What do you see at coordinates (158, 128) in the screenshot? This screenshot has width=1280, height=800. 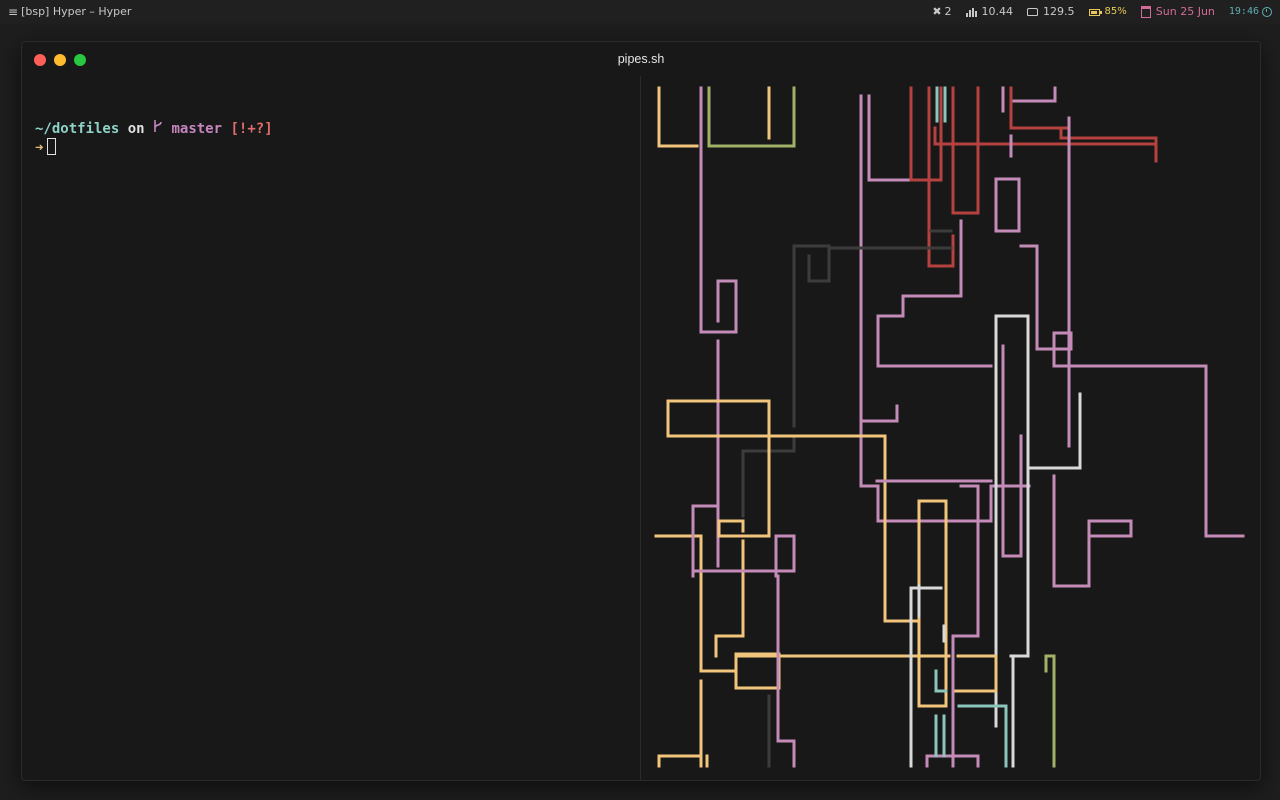 I see `git-branch-icon` at bounding box center [158, 128].